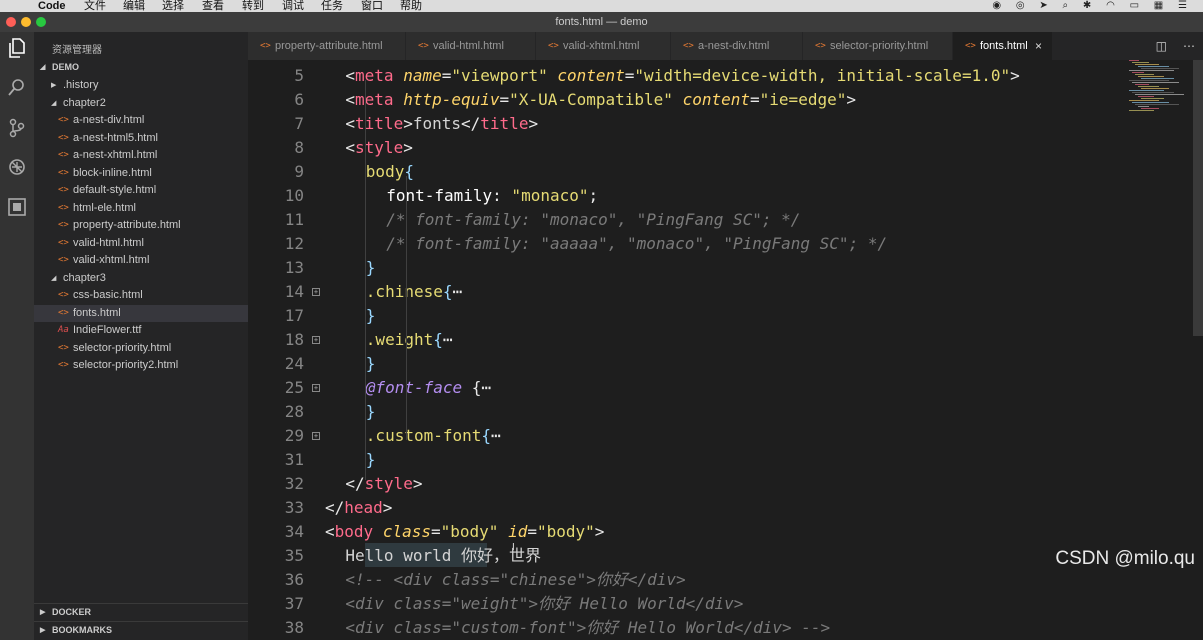  I want to click on menu-view: 查看, so click(213, 6).